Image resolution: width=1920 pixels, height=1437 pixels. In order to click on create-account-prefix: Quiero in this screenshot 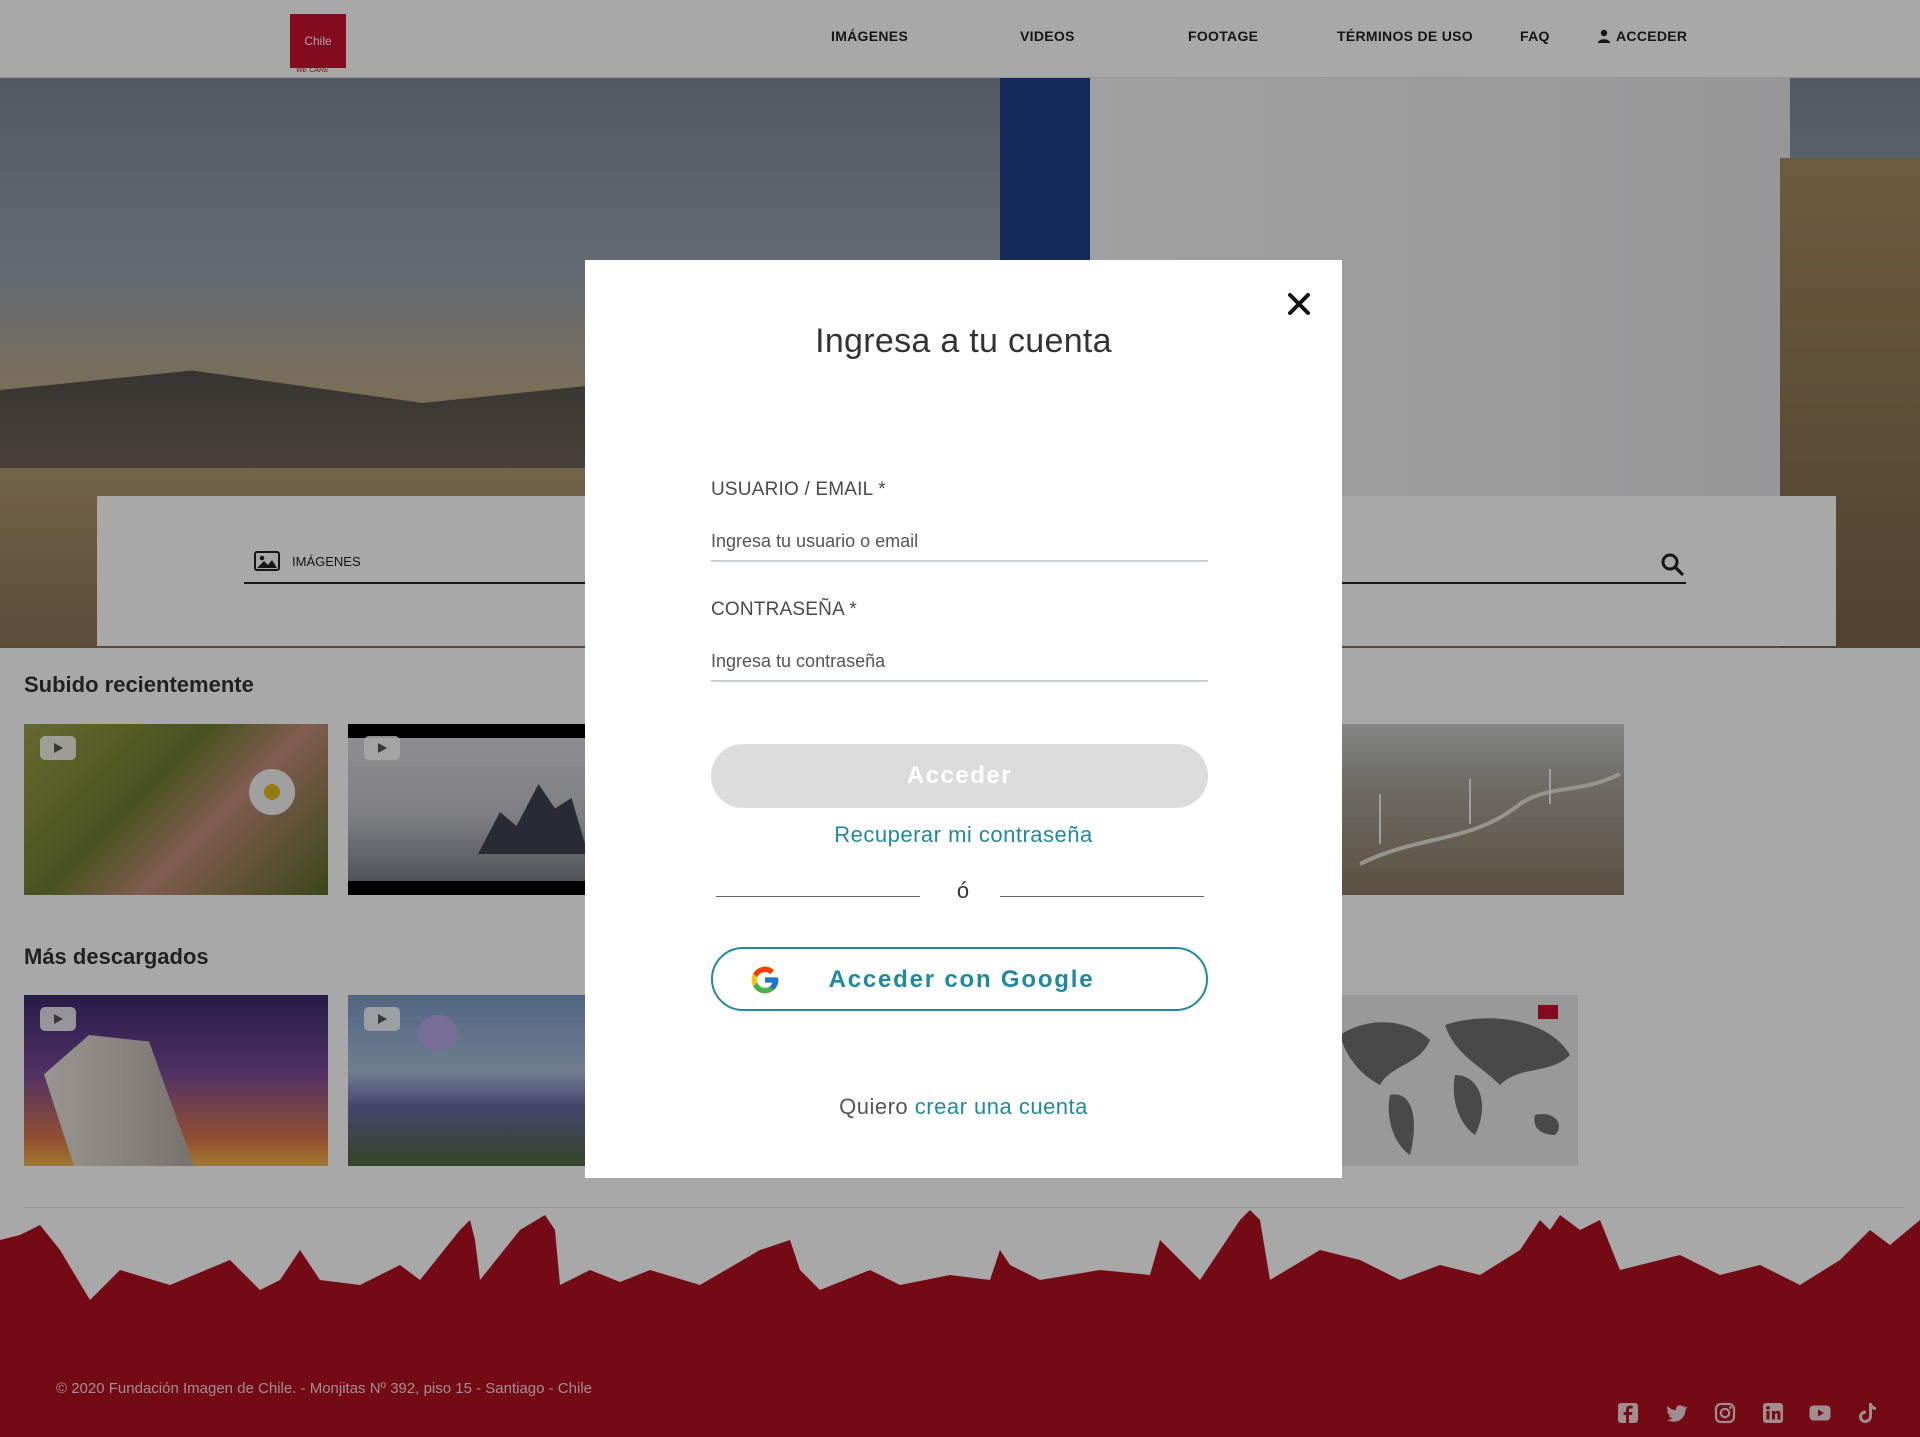, I will do `click(874, 1106)`.